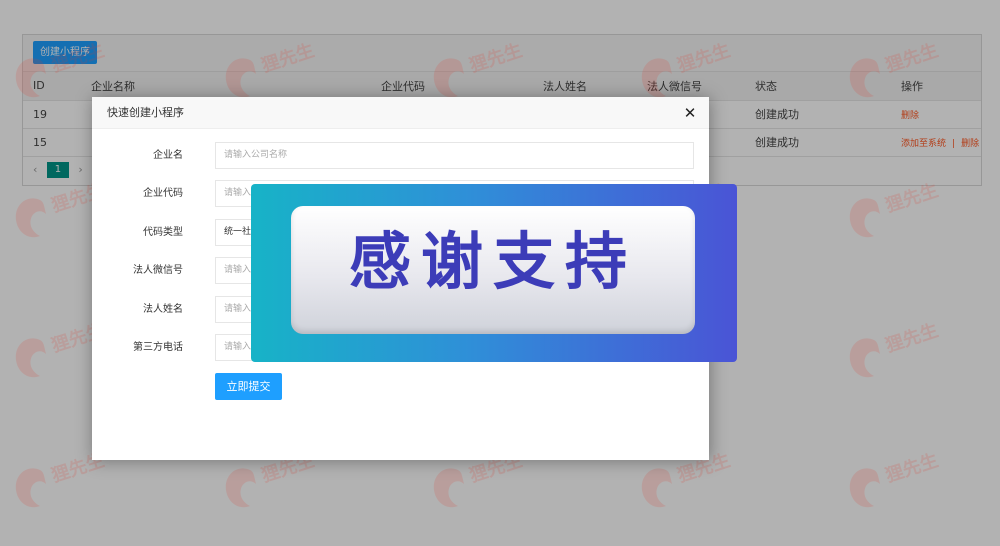 The image size is (1000, 546). What do you see at coordinates (248, 386) in the screenshot?
I see `submit-button: 立即提交` at bounding box center [248, 386].